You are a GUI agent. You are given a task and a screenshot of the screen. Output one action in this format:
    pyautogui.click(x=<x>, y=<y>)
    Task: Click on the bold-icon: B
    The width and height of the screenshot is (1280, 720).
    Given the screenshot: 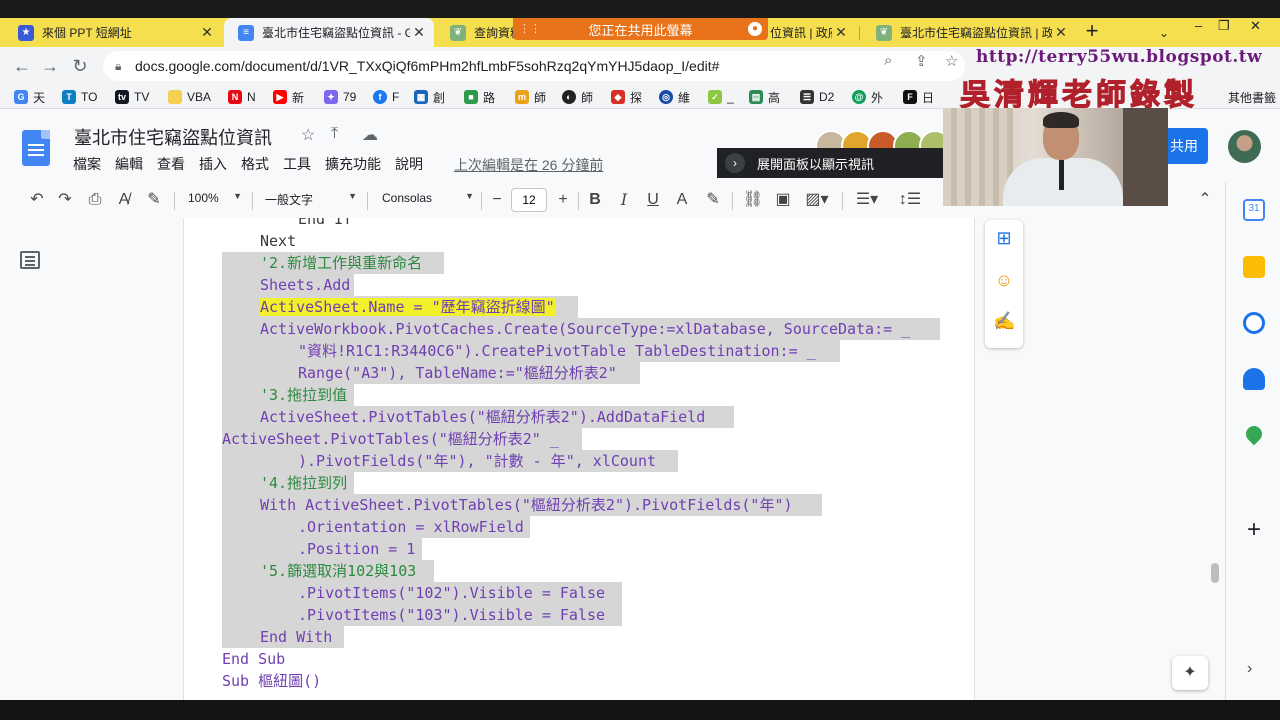 What is the action you would take?
    pyautogui.click(x=595, y=200)
    